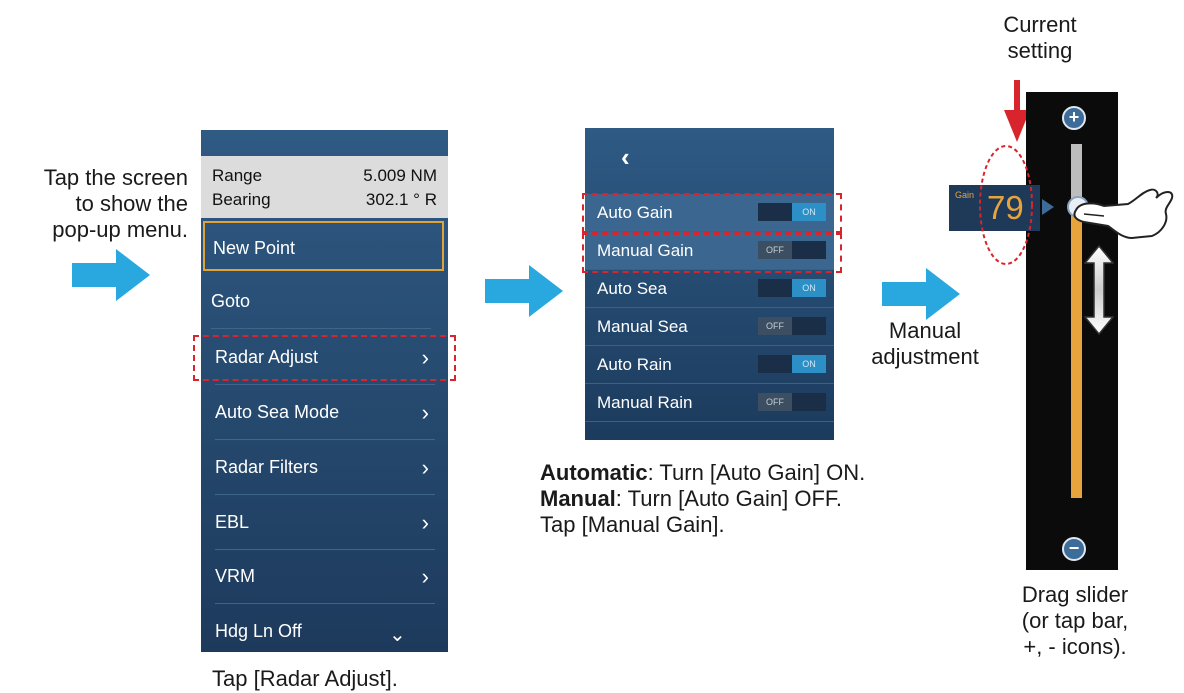 The width and height of the screenshot is (1184, 693). I want to click on row-label: Auto Rain, so click(634, 364).